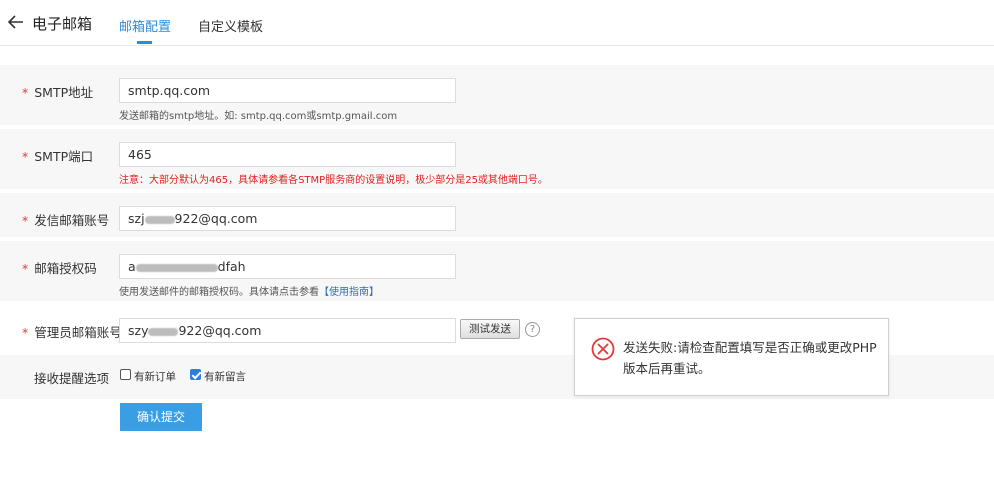 The height and width of the screenshot is (478, 994). Describe the element at coordinates (58, 92) in the screenshot. I see `smtp-address-label: * SMTP地址` at that location.